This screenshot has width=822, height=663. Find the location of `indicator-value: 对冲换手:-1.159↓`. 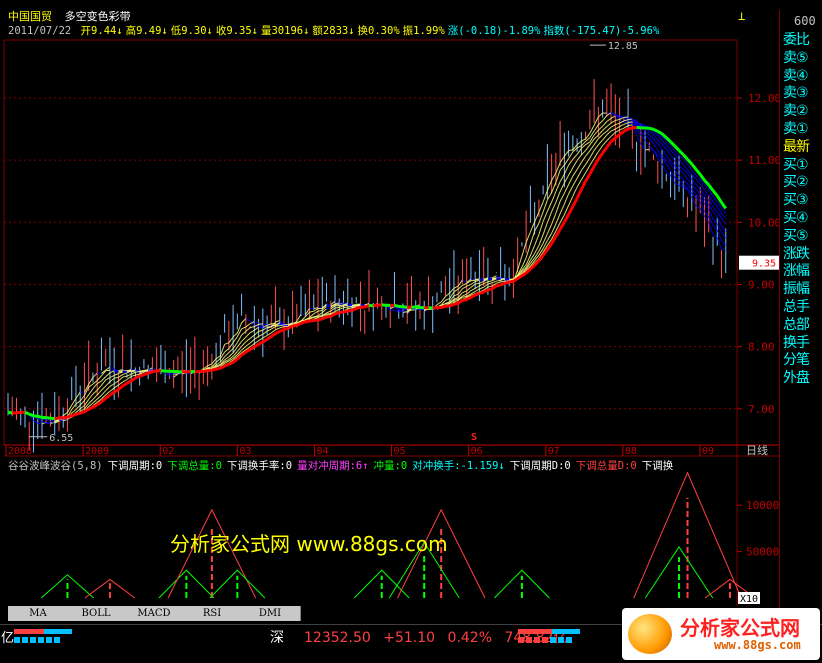

indicator-value: 对冲换手:-1.159↓ is located at coordinates (458, 466).